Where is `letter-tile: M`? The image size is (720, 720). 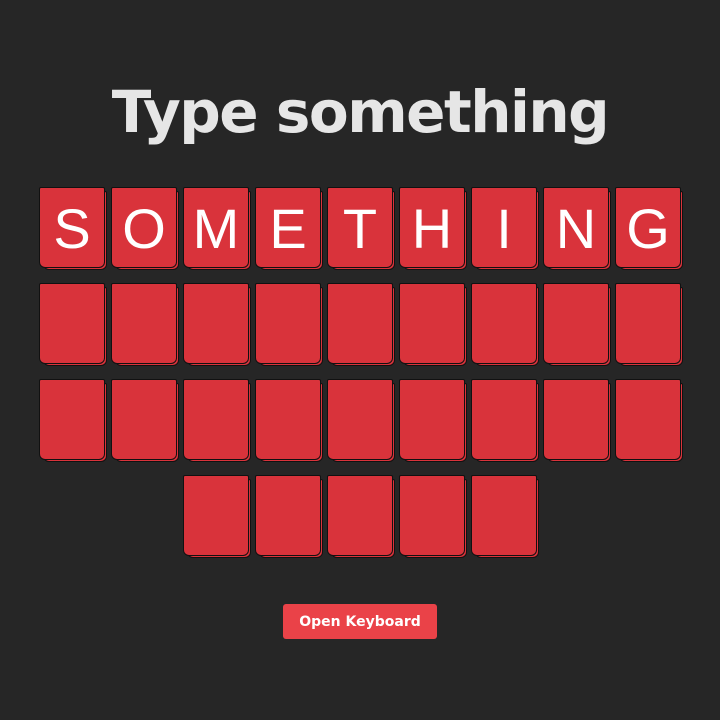 letter-tile: M is located at coordinates (217, 228).